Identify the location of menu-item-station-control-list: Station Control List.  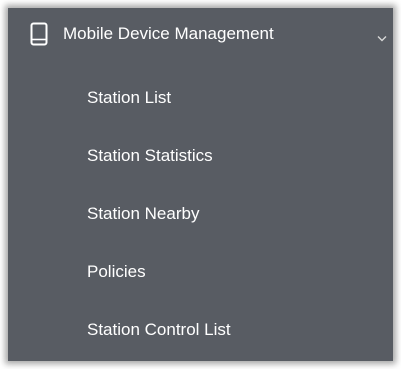
(200, 330).